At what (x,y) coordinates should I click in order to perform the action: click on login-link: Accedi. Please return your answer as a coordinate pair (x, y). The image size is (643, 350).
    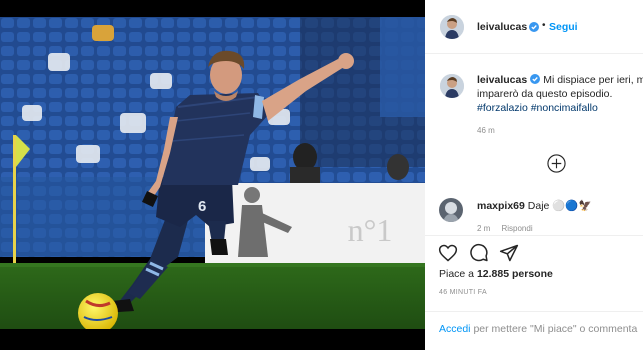
    Looking at the image, I should click on (455, 329).